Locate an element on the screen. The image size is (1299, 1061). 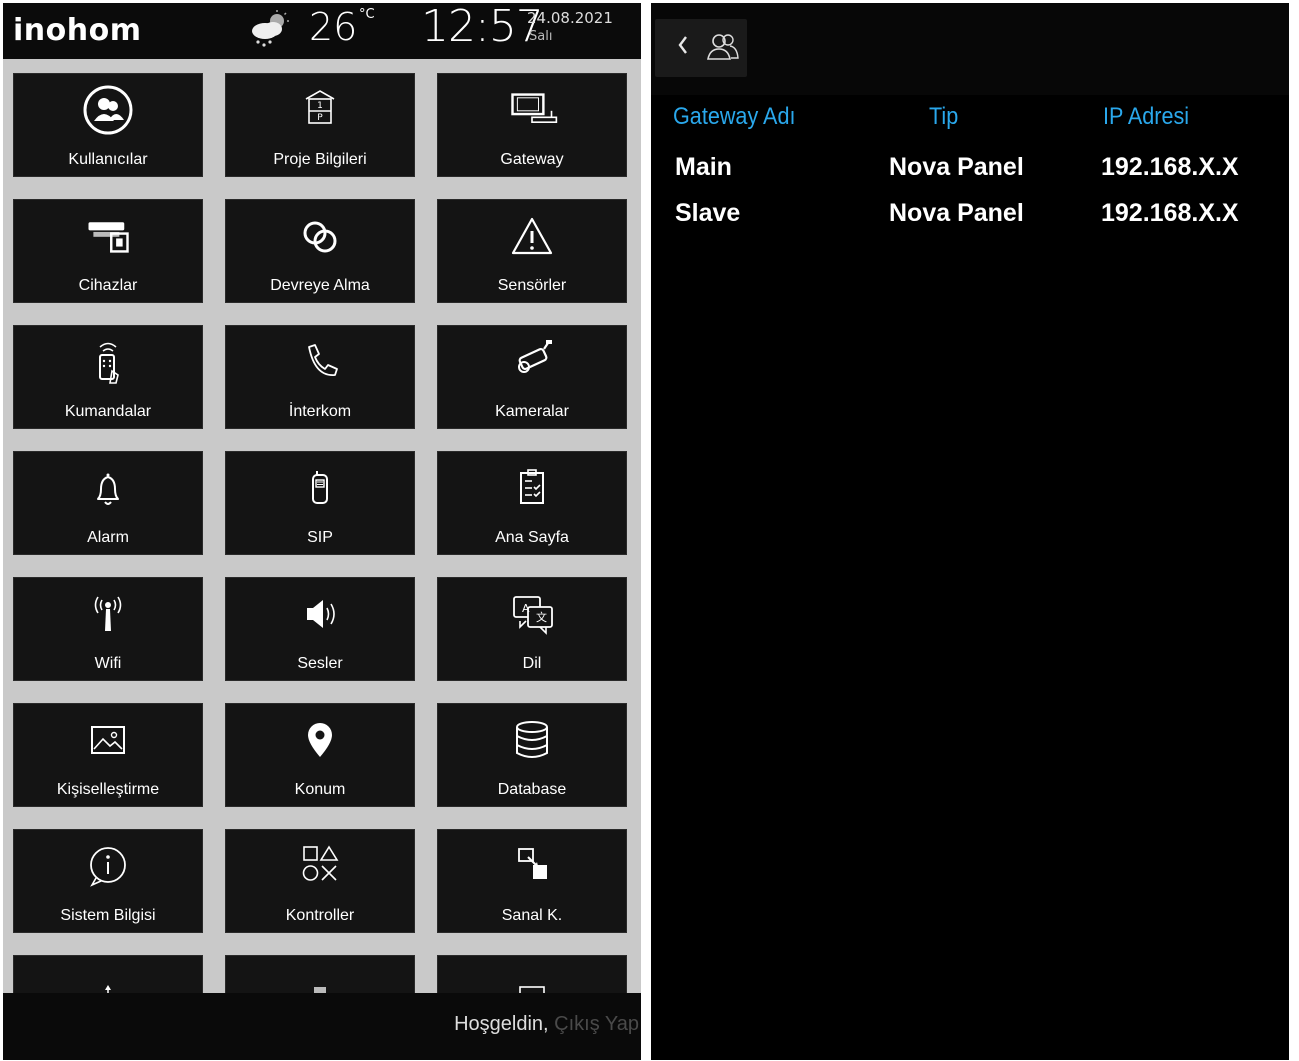
clock-day: Salı is located at coordinates (541, 36).